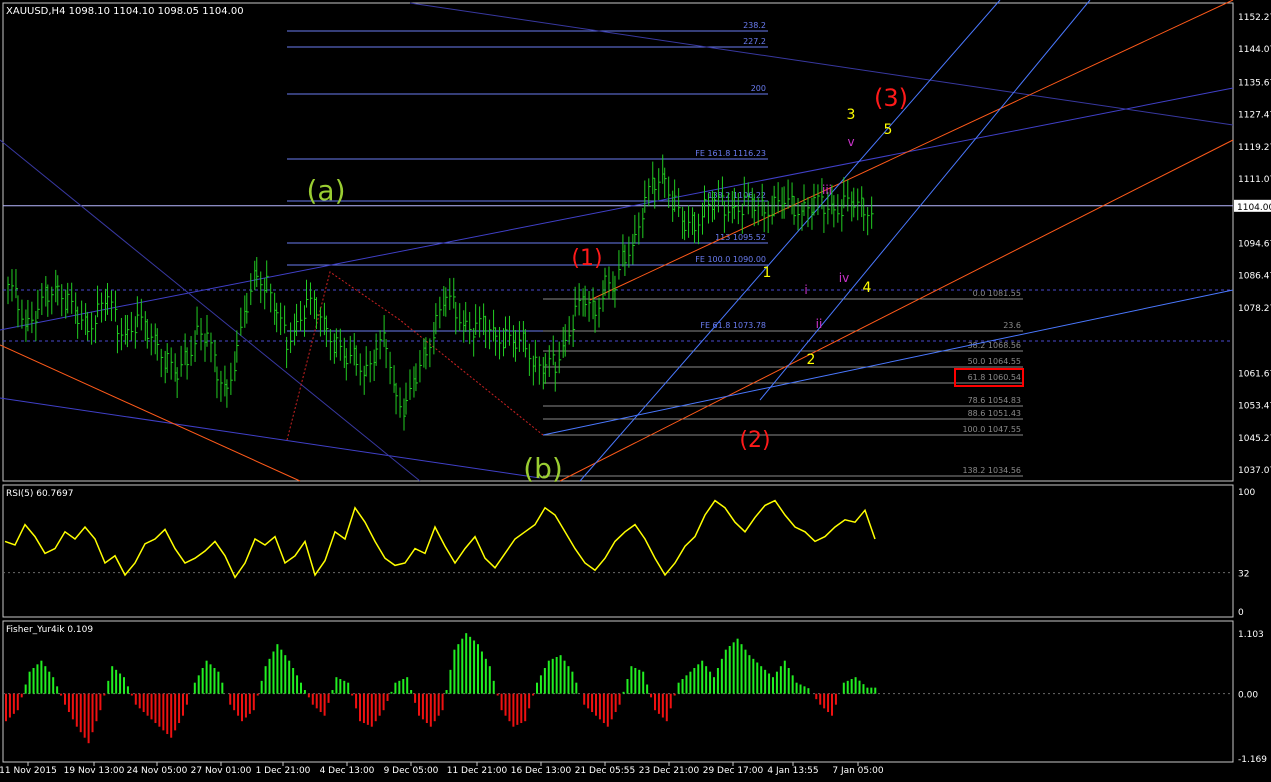 Image resolution: width=1271 pixels, height=782 pixels. I want to click on fib-level-label: FE 61.8 1073.78, so click(733, 325).